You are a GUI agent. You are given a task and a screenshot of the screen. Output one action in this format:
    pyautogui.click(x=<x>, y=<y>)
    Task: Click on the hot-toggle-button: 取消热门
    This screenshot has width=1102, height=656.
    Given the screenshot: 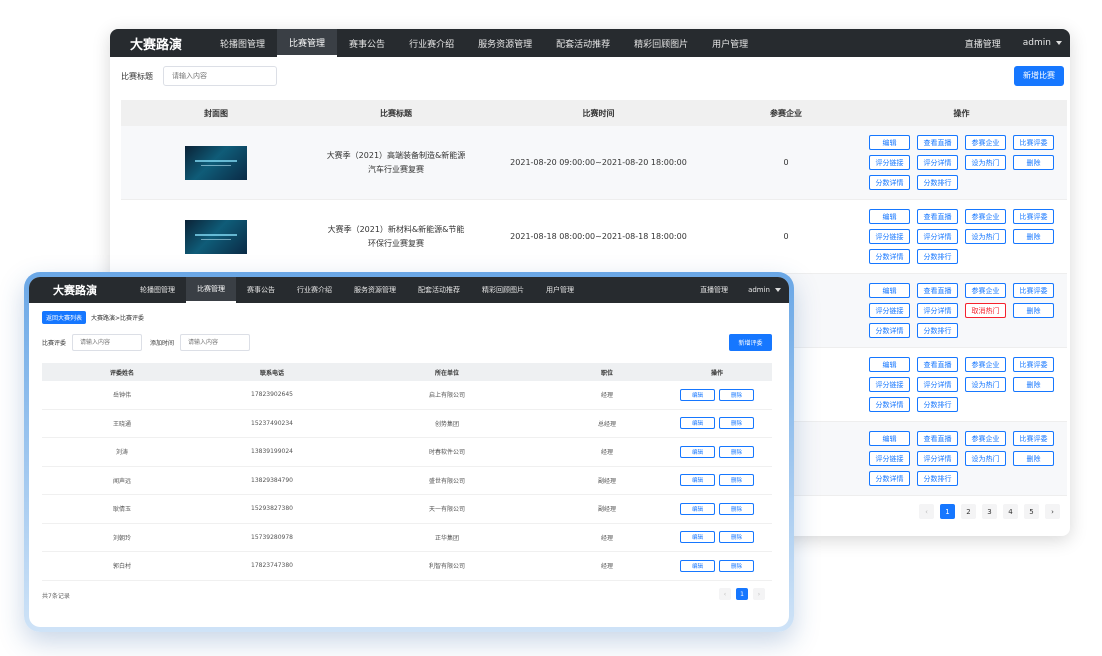 What is the action you would take?
    pyautogui.click(x=985, y=310)
    